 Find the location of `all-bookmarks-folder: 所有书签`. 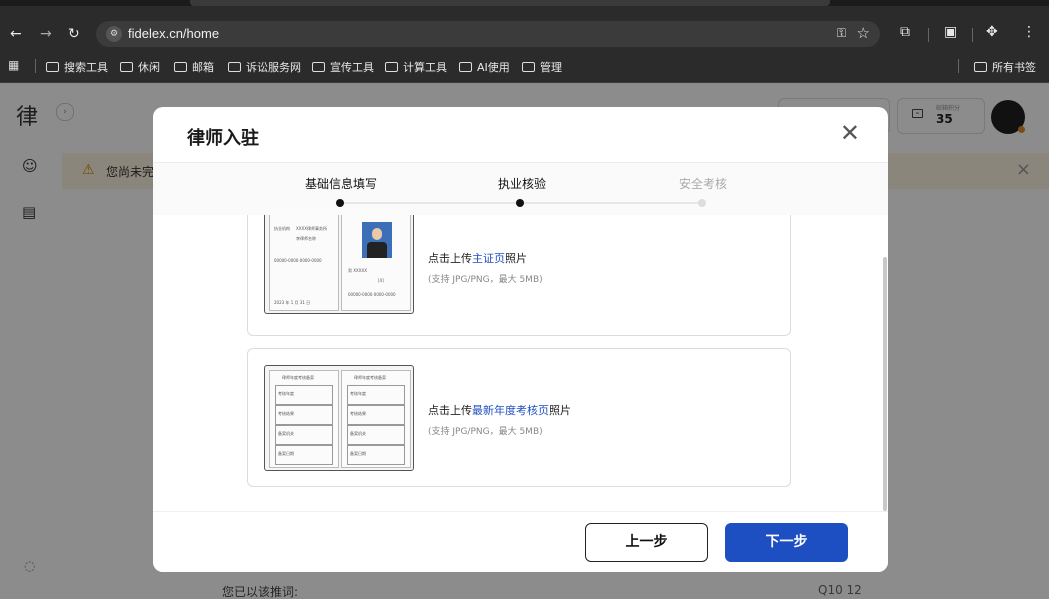

all-bookmarks-folder: 所有书签 is located at coordinates (1005, 67).